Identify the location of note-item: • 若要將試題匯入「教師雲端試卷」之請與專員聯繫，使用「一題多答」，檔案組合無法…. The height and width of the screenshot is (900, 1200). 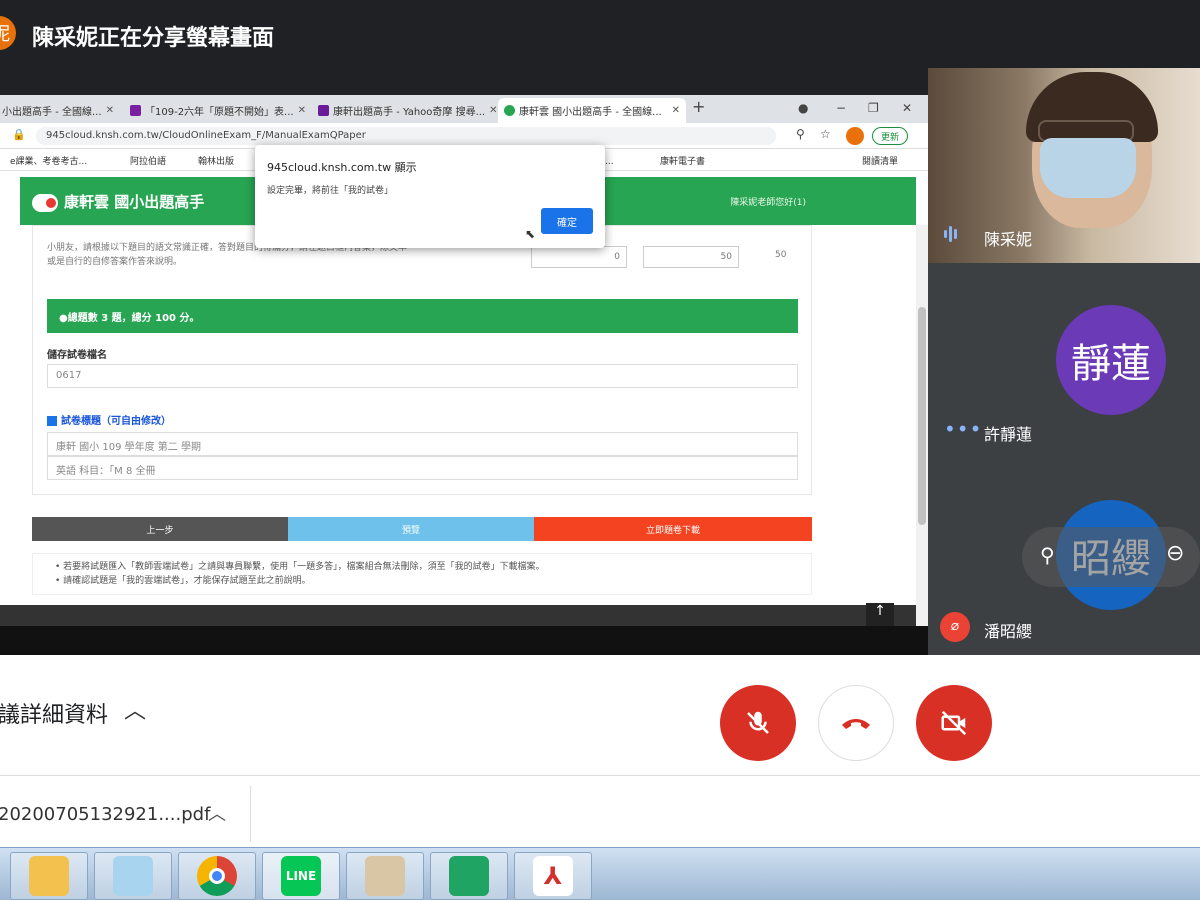
(300, 567).